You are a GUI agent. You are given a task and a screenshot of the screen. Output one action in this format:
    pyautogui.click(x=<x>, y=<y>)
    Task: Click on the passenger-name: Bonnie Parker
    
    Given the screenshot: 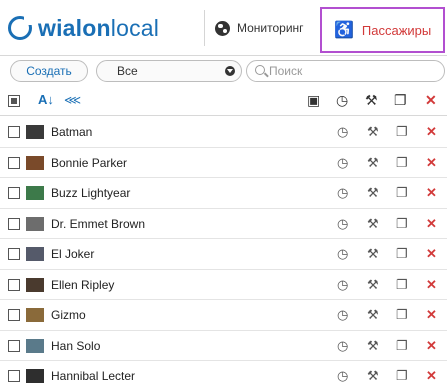 What is the action you would take?
    pyautogui.click(x=89, y=163)
    